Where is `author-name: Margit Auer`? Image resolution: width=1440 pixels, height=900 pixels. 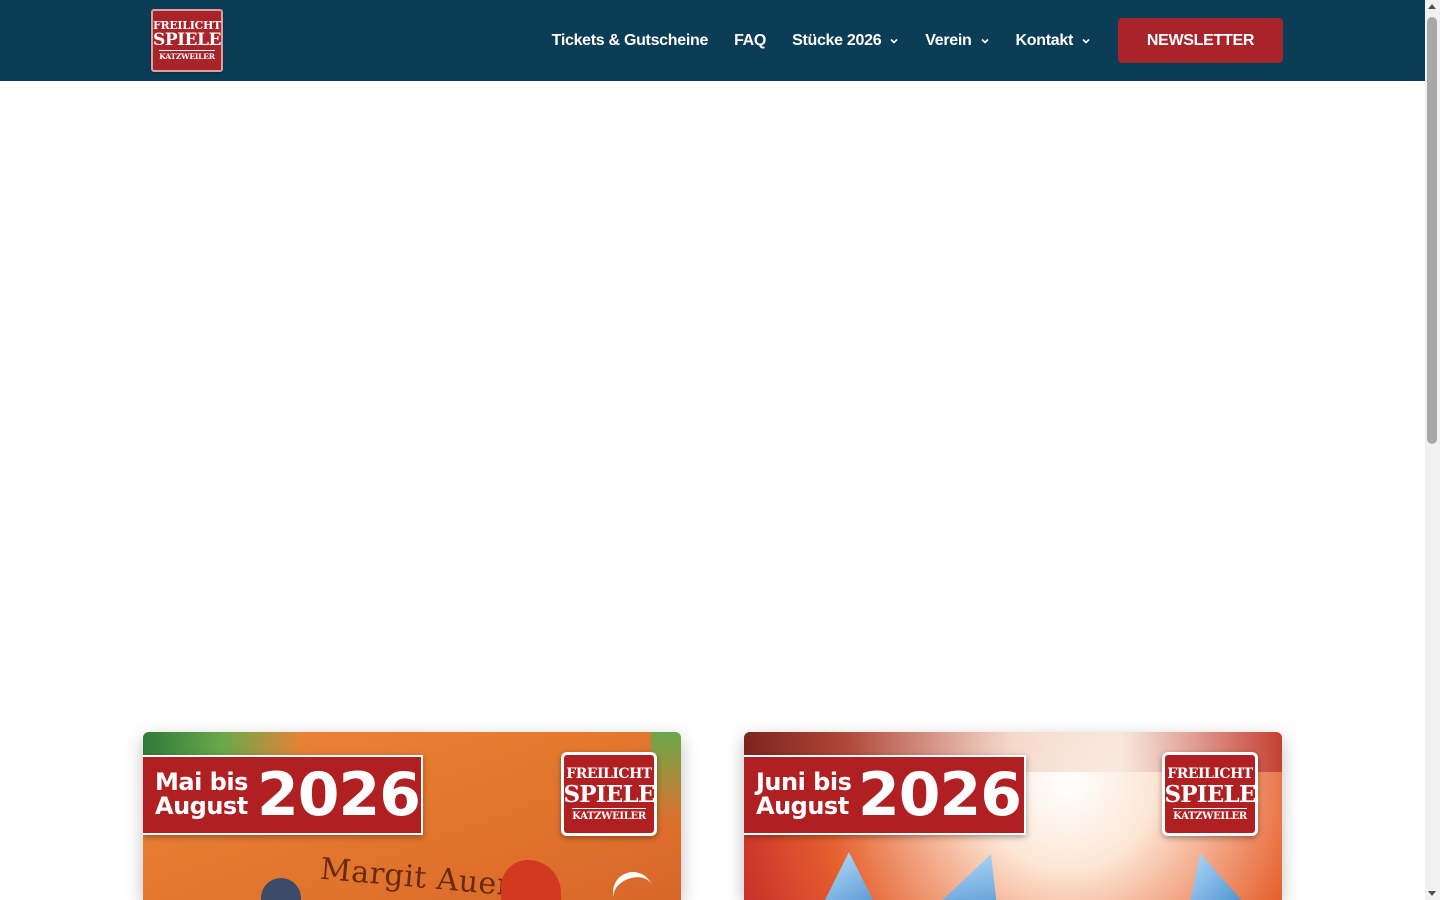 author-name: Margit Auer is located at coordinates (416, 875).